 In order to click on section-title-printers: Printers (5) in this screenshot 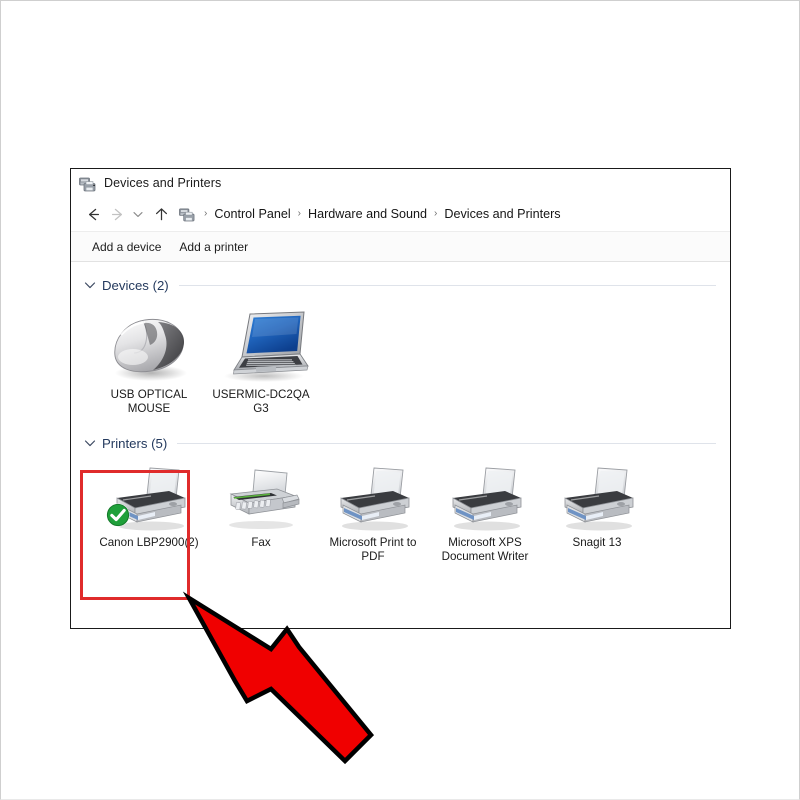, I will do `click(135, 443)`.